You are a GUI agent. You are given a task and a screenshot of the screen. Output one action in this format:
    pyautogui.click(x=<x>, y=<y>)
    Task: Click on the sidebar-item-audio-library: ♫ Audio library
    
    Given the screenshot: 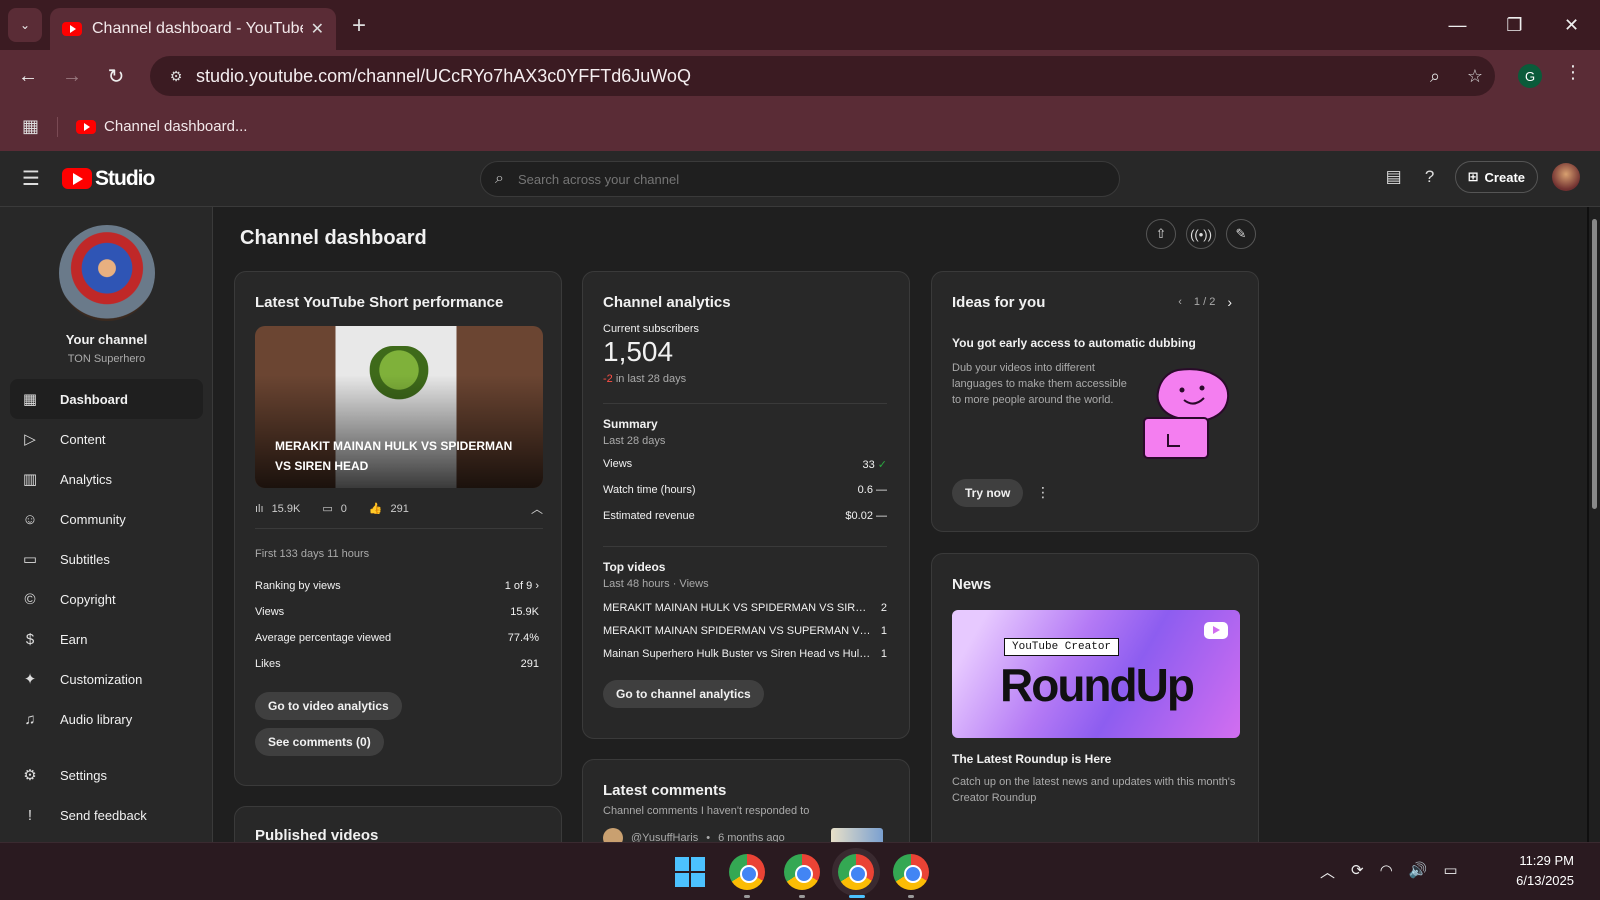 What is the action you would take?
    pyautogui.click(x=106, y=719)
    